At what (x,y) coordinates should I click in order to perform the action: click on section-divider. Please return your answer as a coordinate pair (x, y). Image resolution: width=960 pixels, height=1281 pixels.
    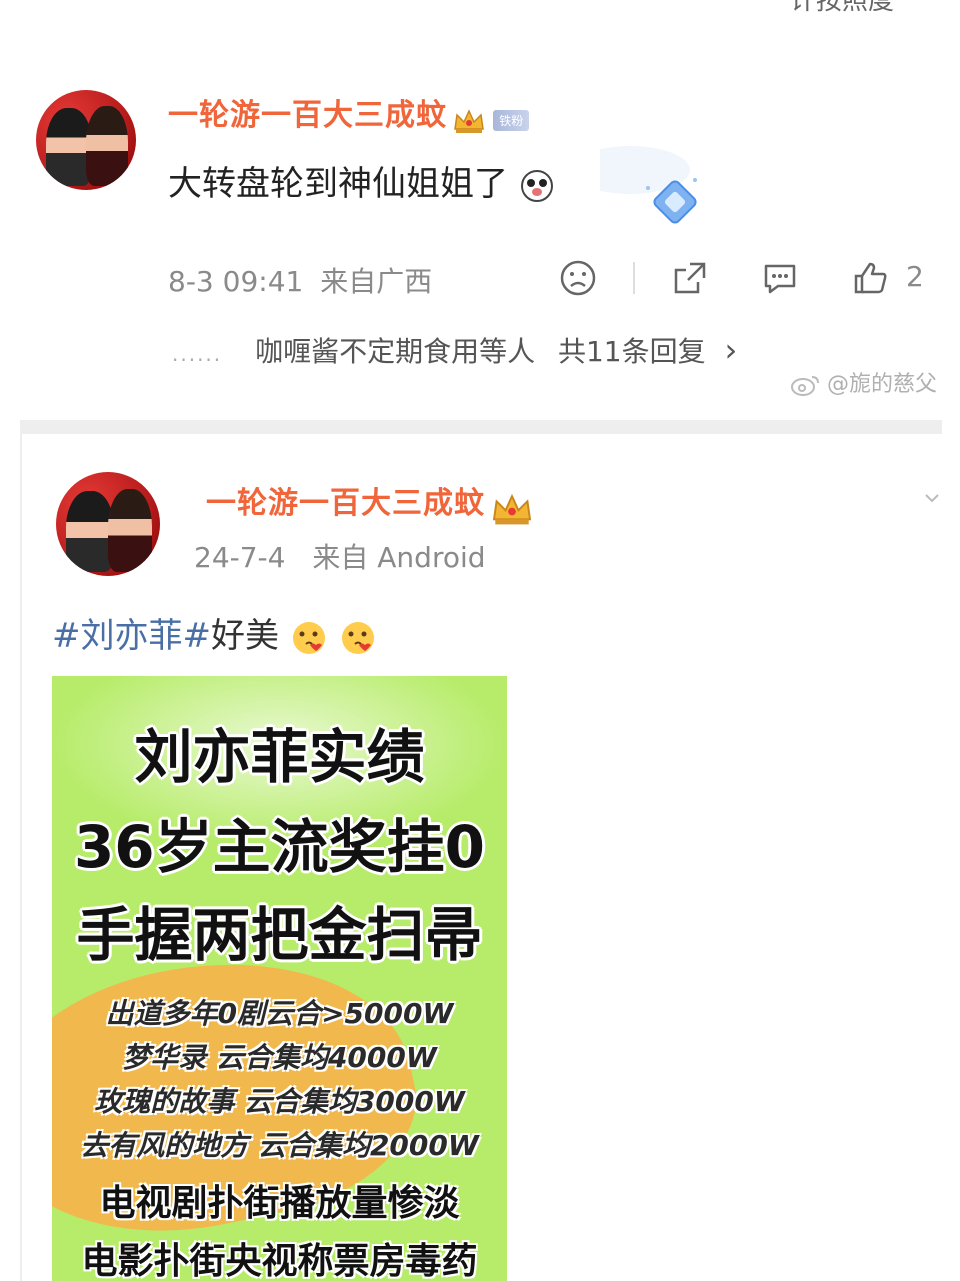
    Looking at the image, I should click on (481, 427).